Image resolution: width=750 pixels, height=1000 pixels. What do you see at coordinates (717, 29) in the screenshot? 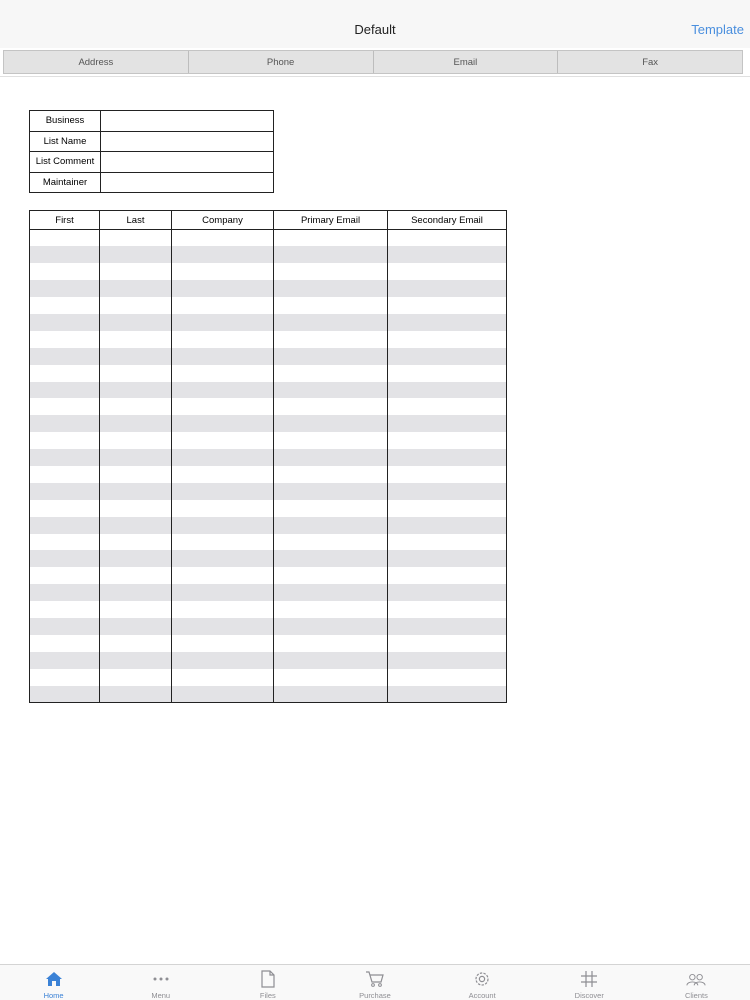
I see `template-button: Template` at bounding box center [717, 29].